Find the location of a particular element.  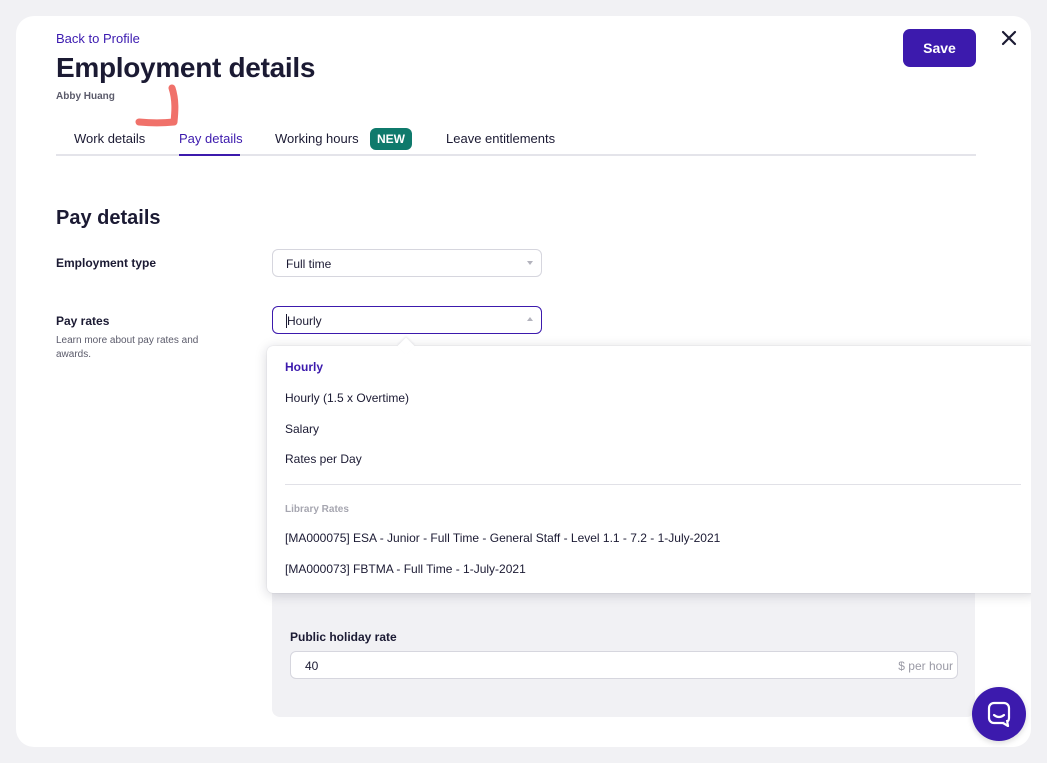

pay-rates-value: Hourly is located at coordinates (304, 321).